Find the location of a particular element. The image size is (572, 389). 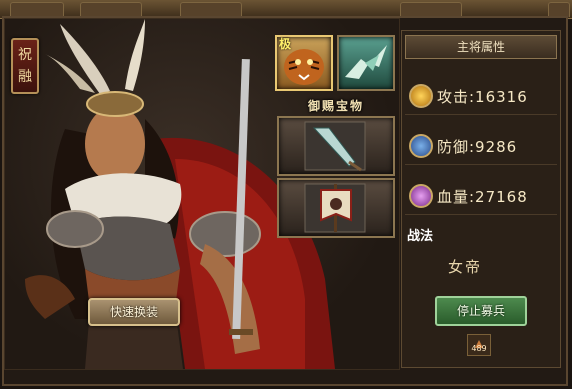

spear-treasure-icon is located at coordinates (335, 146).